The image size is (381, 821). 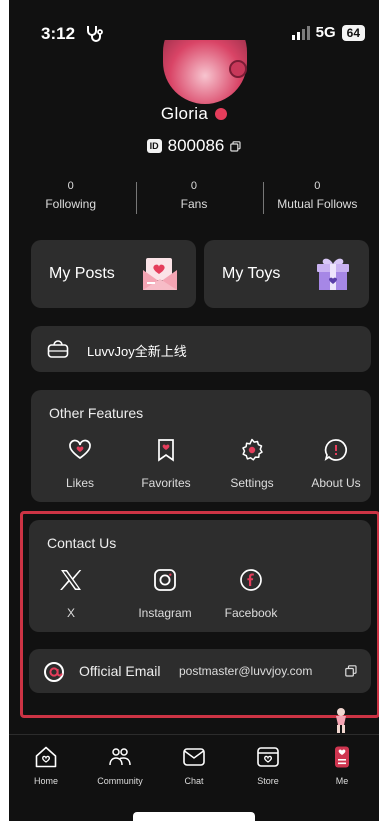 I want to click on banner-text: LuvvJoy全新上线, so click(x=137, y=351).